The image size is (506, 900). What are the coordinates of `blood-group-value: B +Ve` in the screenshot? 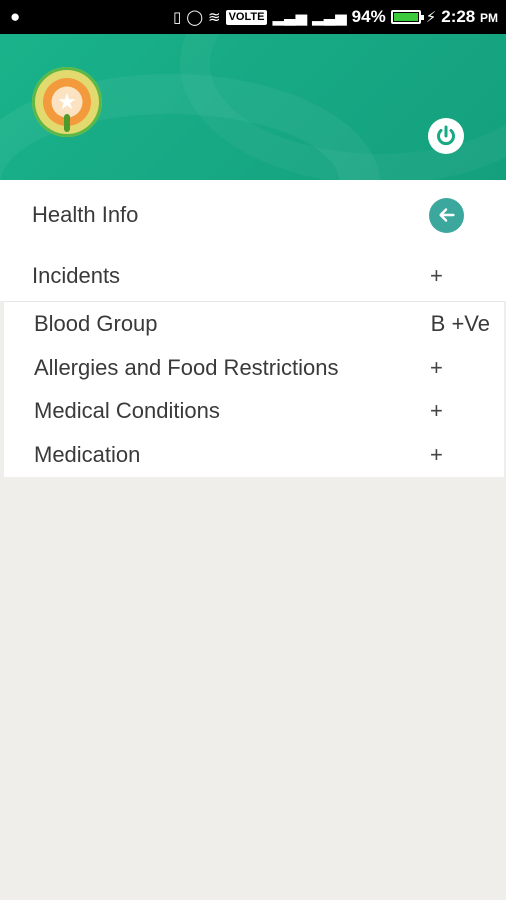 It's located at (460, 323).